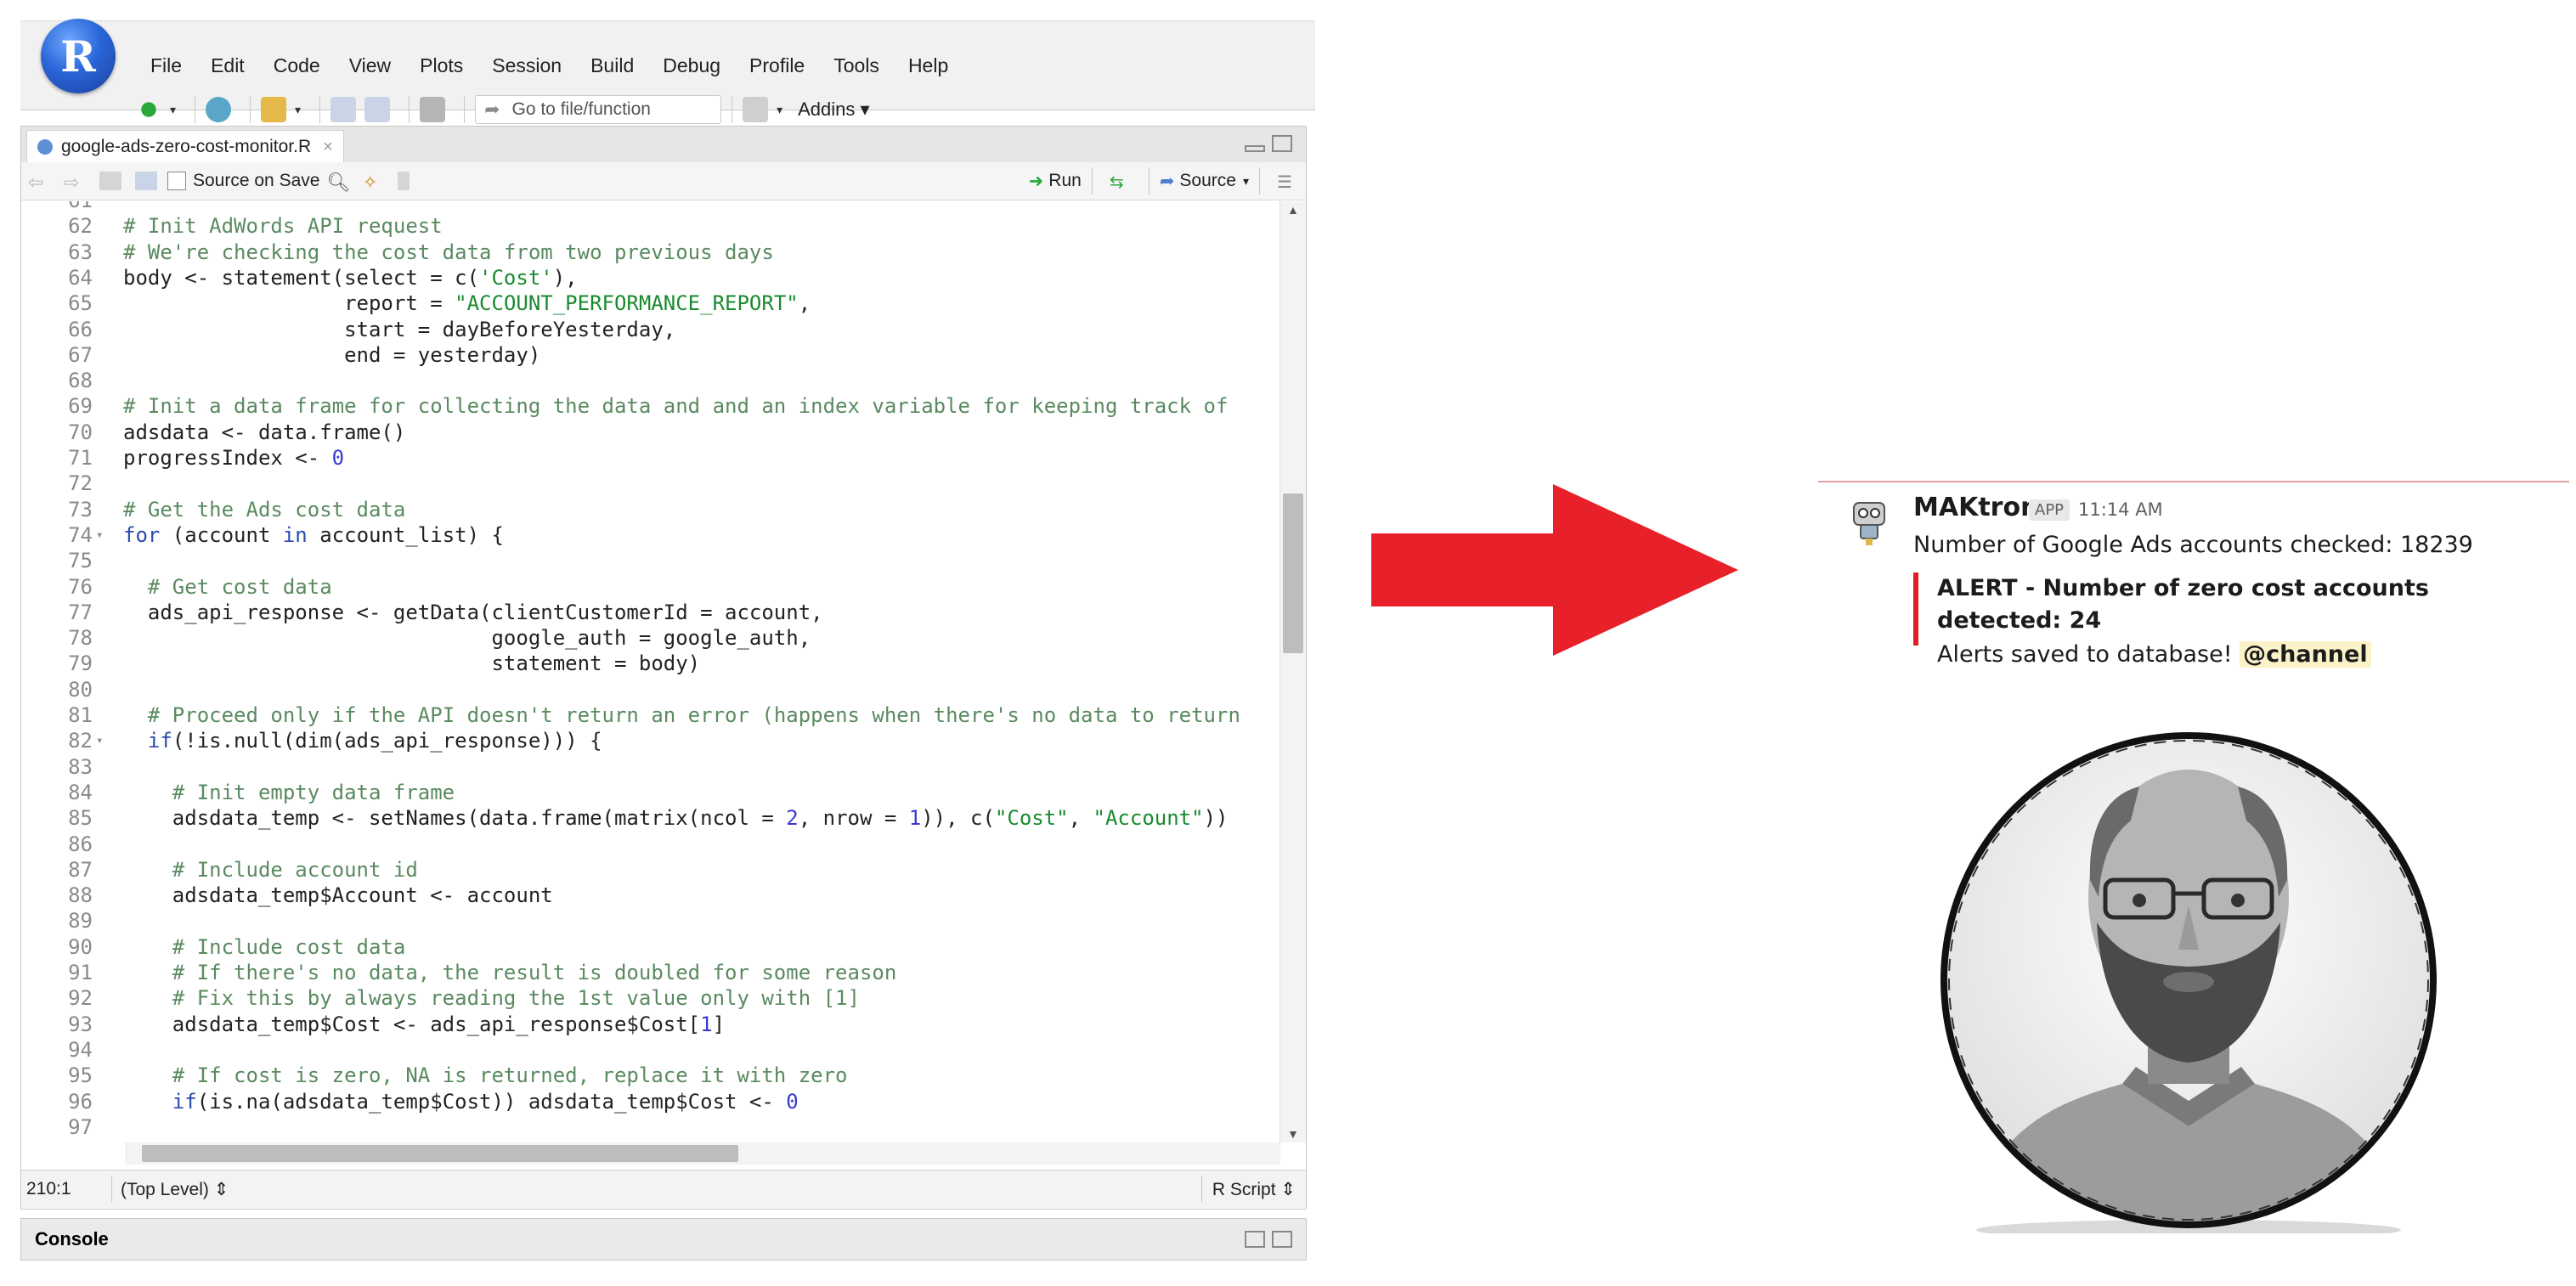 This screenshot has height=1286, width=2576. What do you see at coordinates (241, 181) in the screenshot?
I see `source-on-save-toggle: Source on Save` at bounding box center [241, 181].